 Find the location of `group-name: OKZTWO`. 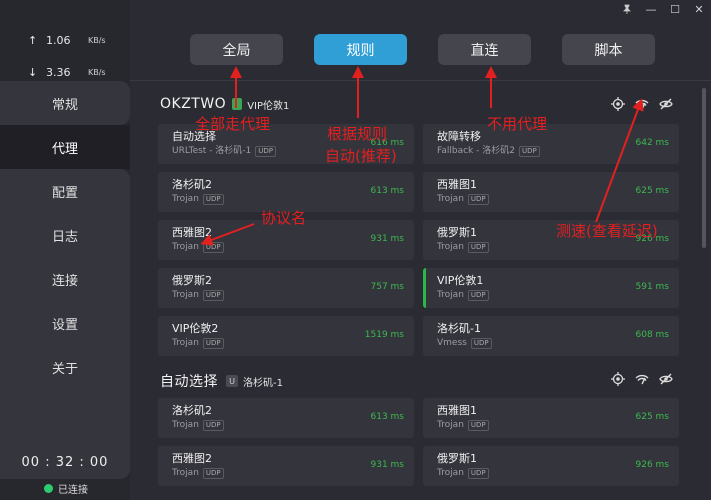

group-name: OKZTWO is located at coordinates (193, 104).